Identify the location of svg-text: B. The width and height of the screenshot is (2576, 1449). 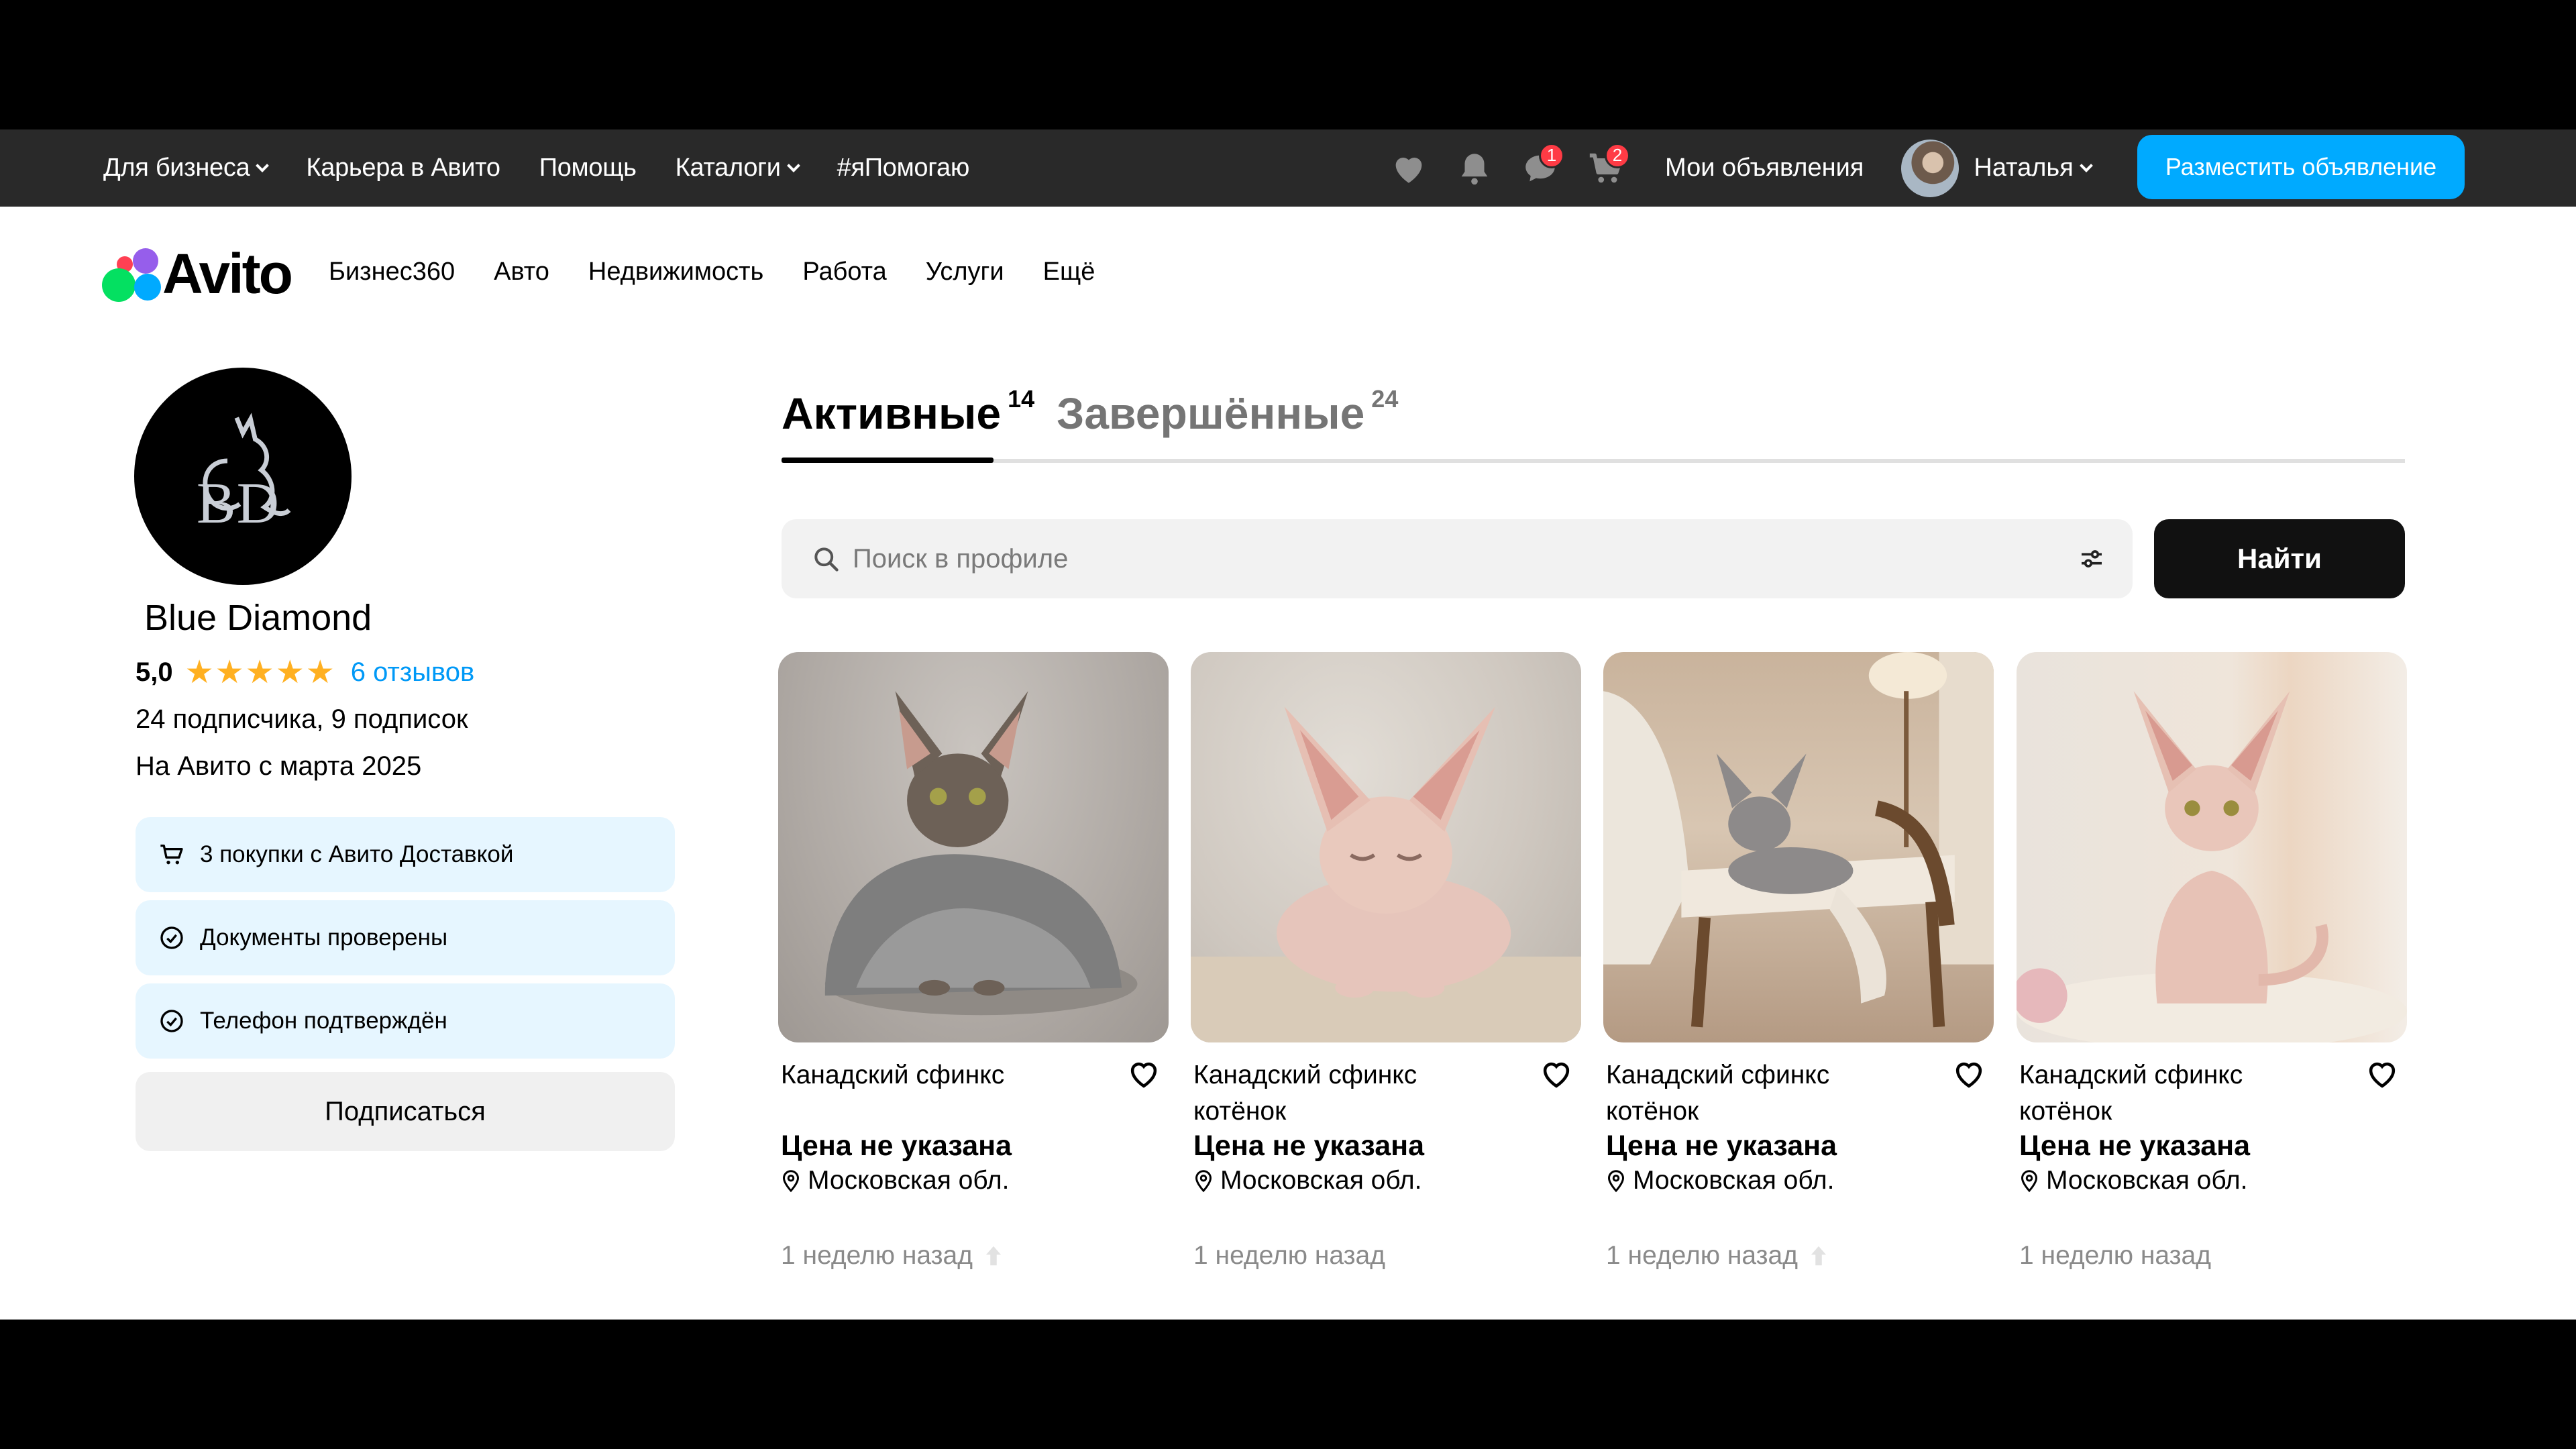
(216, 502).